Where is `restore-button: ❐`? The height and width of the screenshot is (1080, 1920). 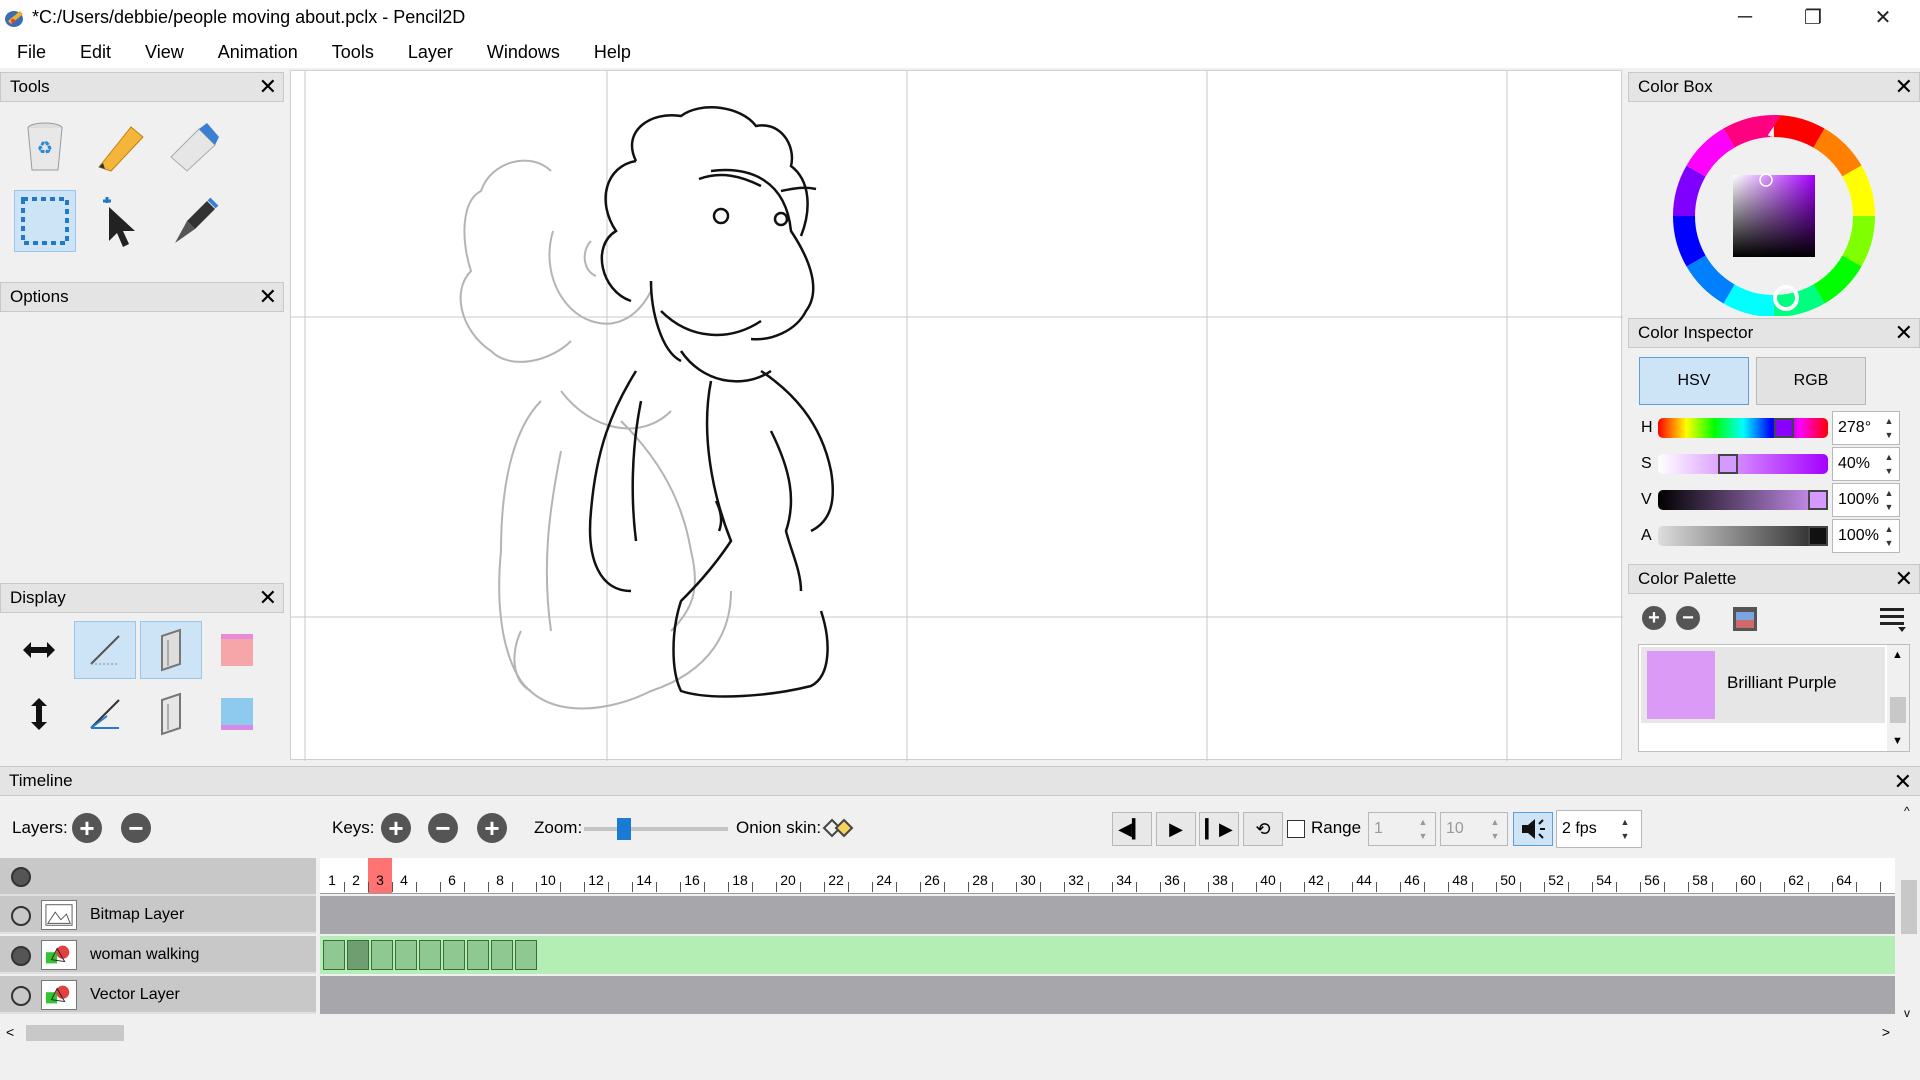
restore-button: ❐ is located at coordinates (1813, 17).